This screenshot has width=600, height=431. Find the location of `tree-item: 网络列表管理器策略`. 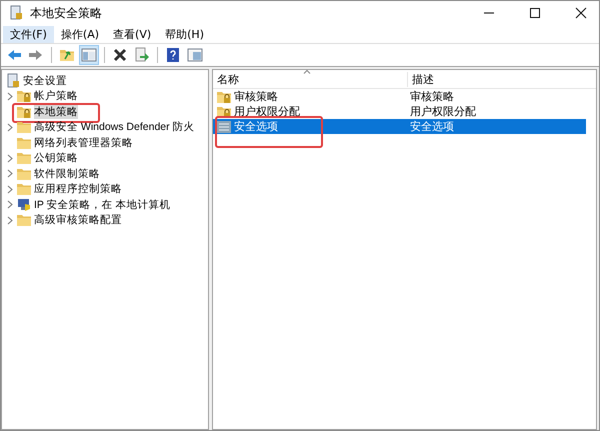

tree-item: 网络列表管理器策略 is located at coordinates (83, 143).